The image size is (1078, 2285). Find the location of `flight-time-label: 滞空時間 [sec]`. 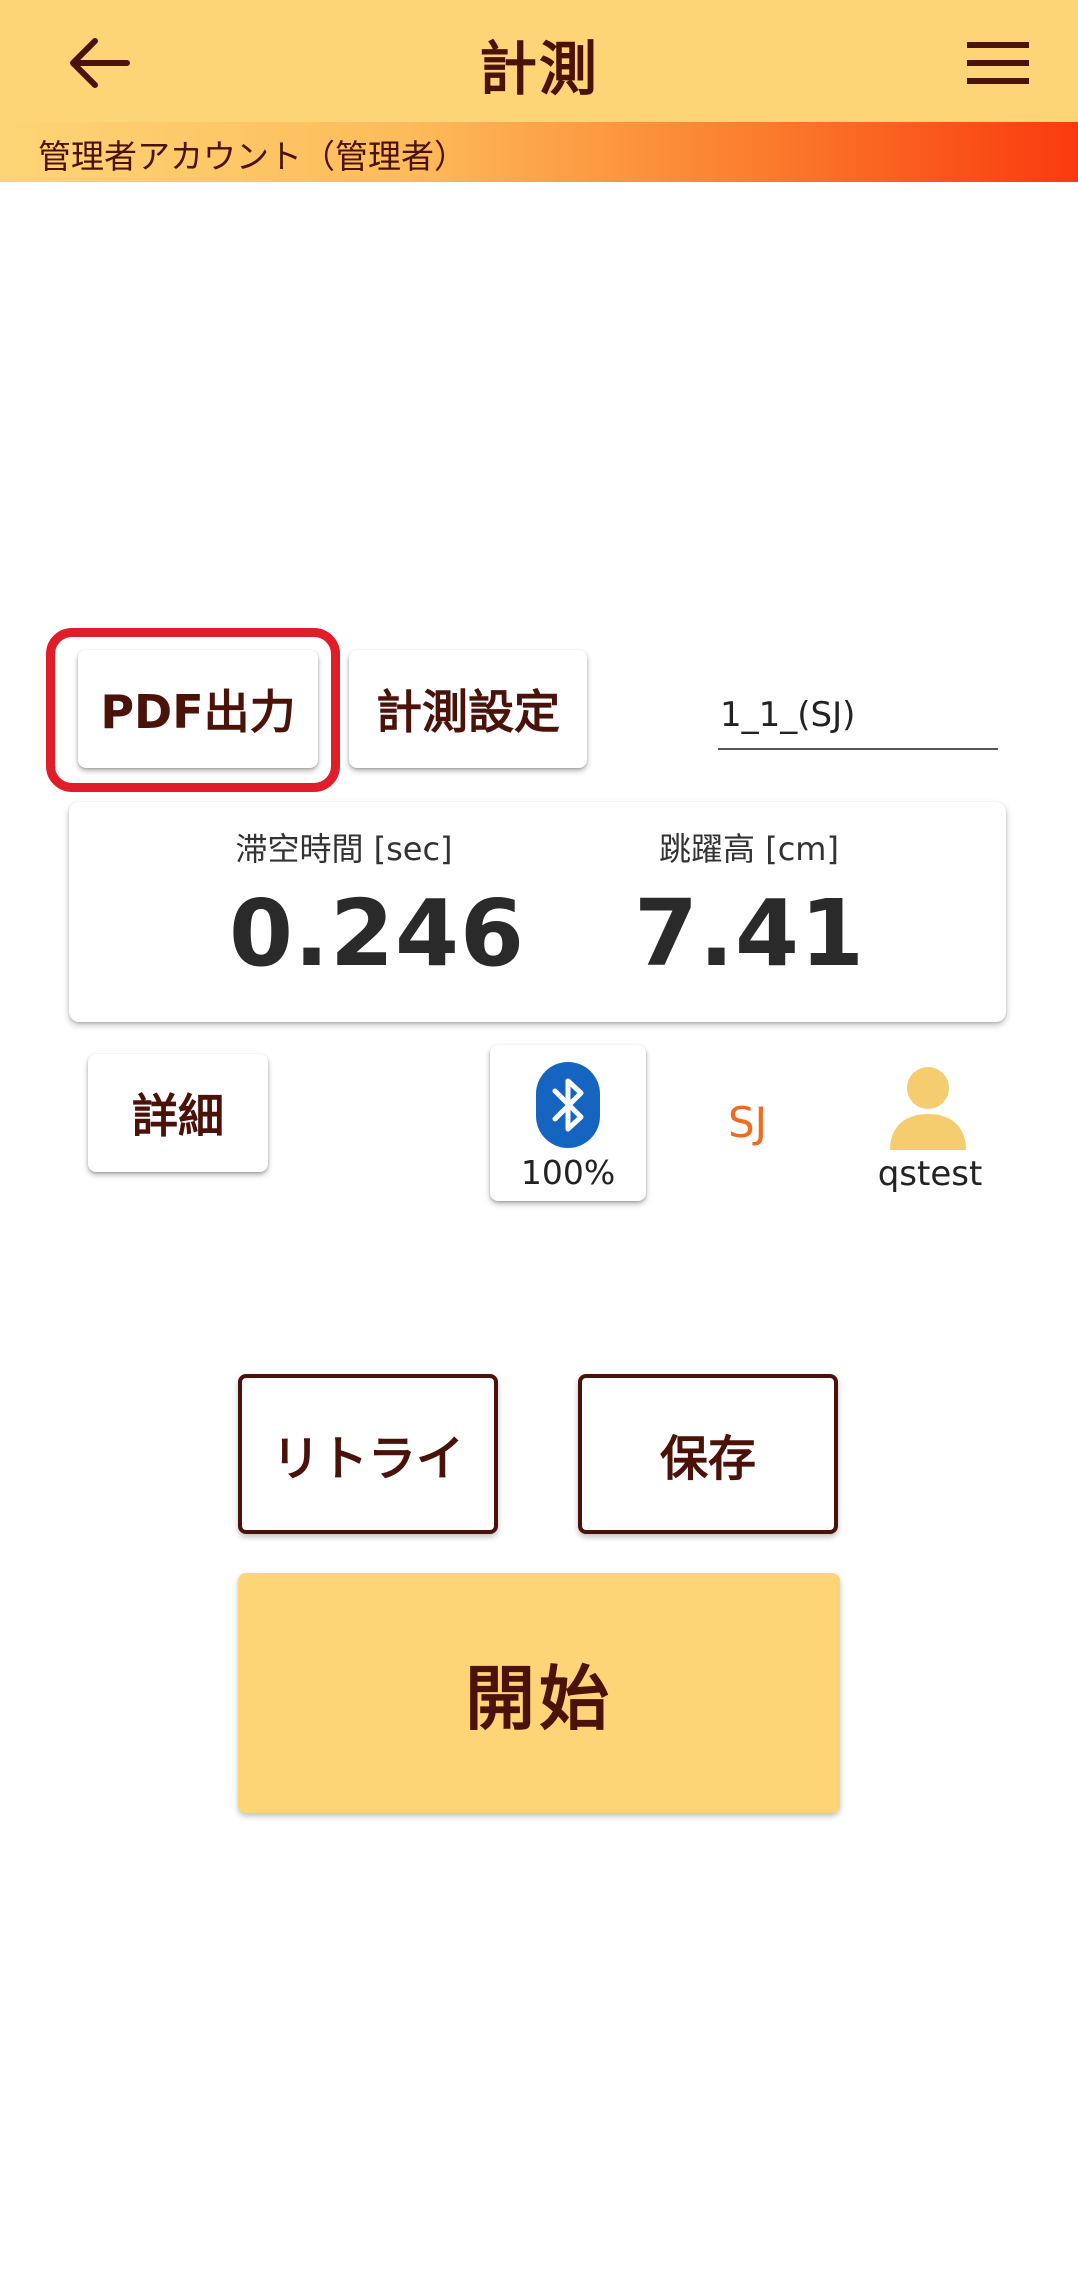

flight-time-label: 滞空時間 [sec] is located at coordinates (344, 849).